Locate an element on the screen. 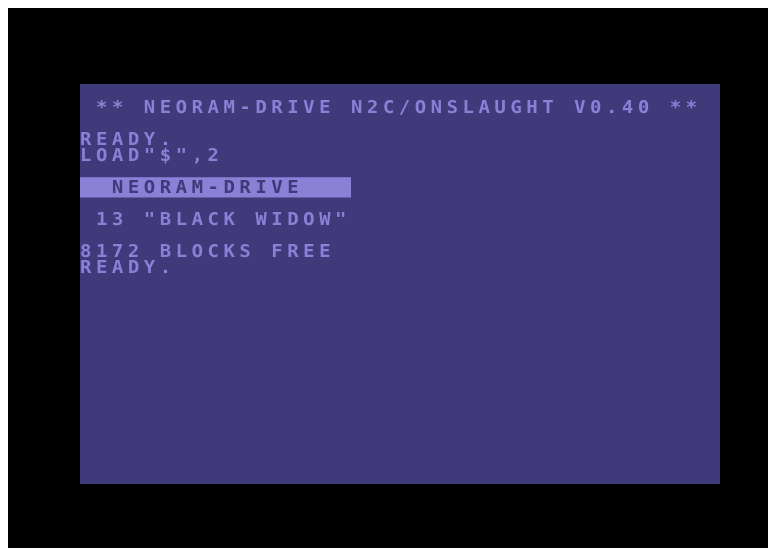 Image resolution: width=768 pixels, height=548 pixels. ready-prompt-2: READY. is located at coordinates (128, 267).